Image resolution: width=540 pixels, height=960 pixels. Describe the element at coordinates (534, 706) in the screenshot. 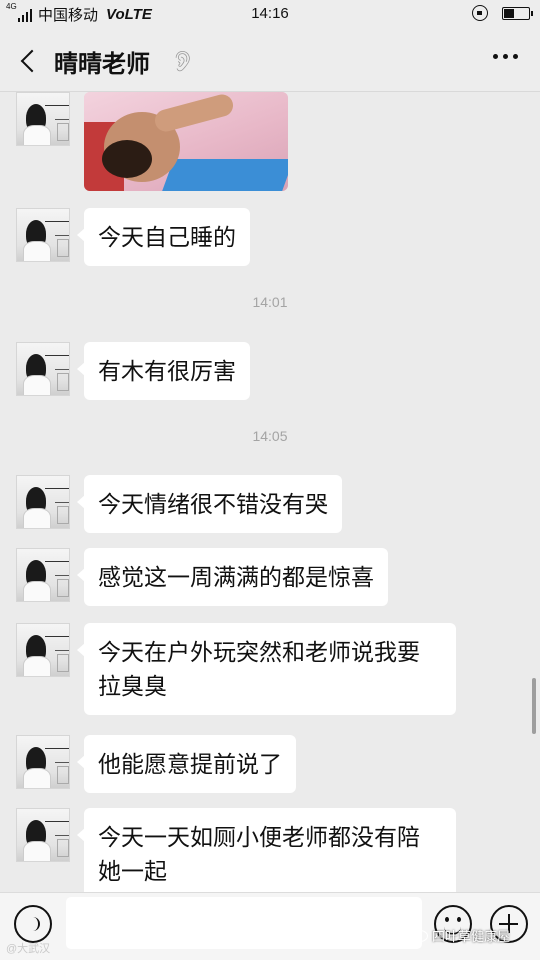

I see `scrollbar-thumb` at that location.